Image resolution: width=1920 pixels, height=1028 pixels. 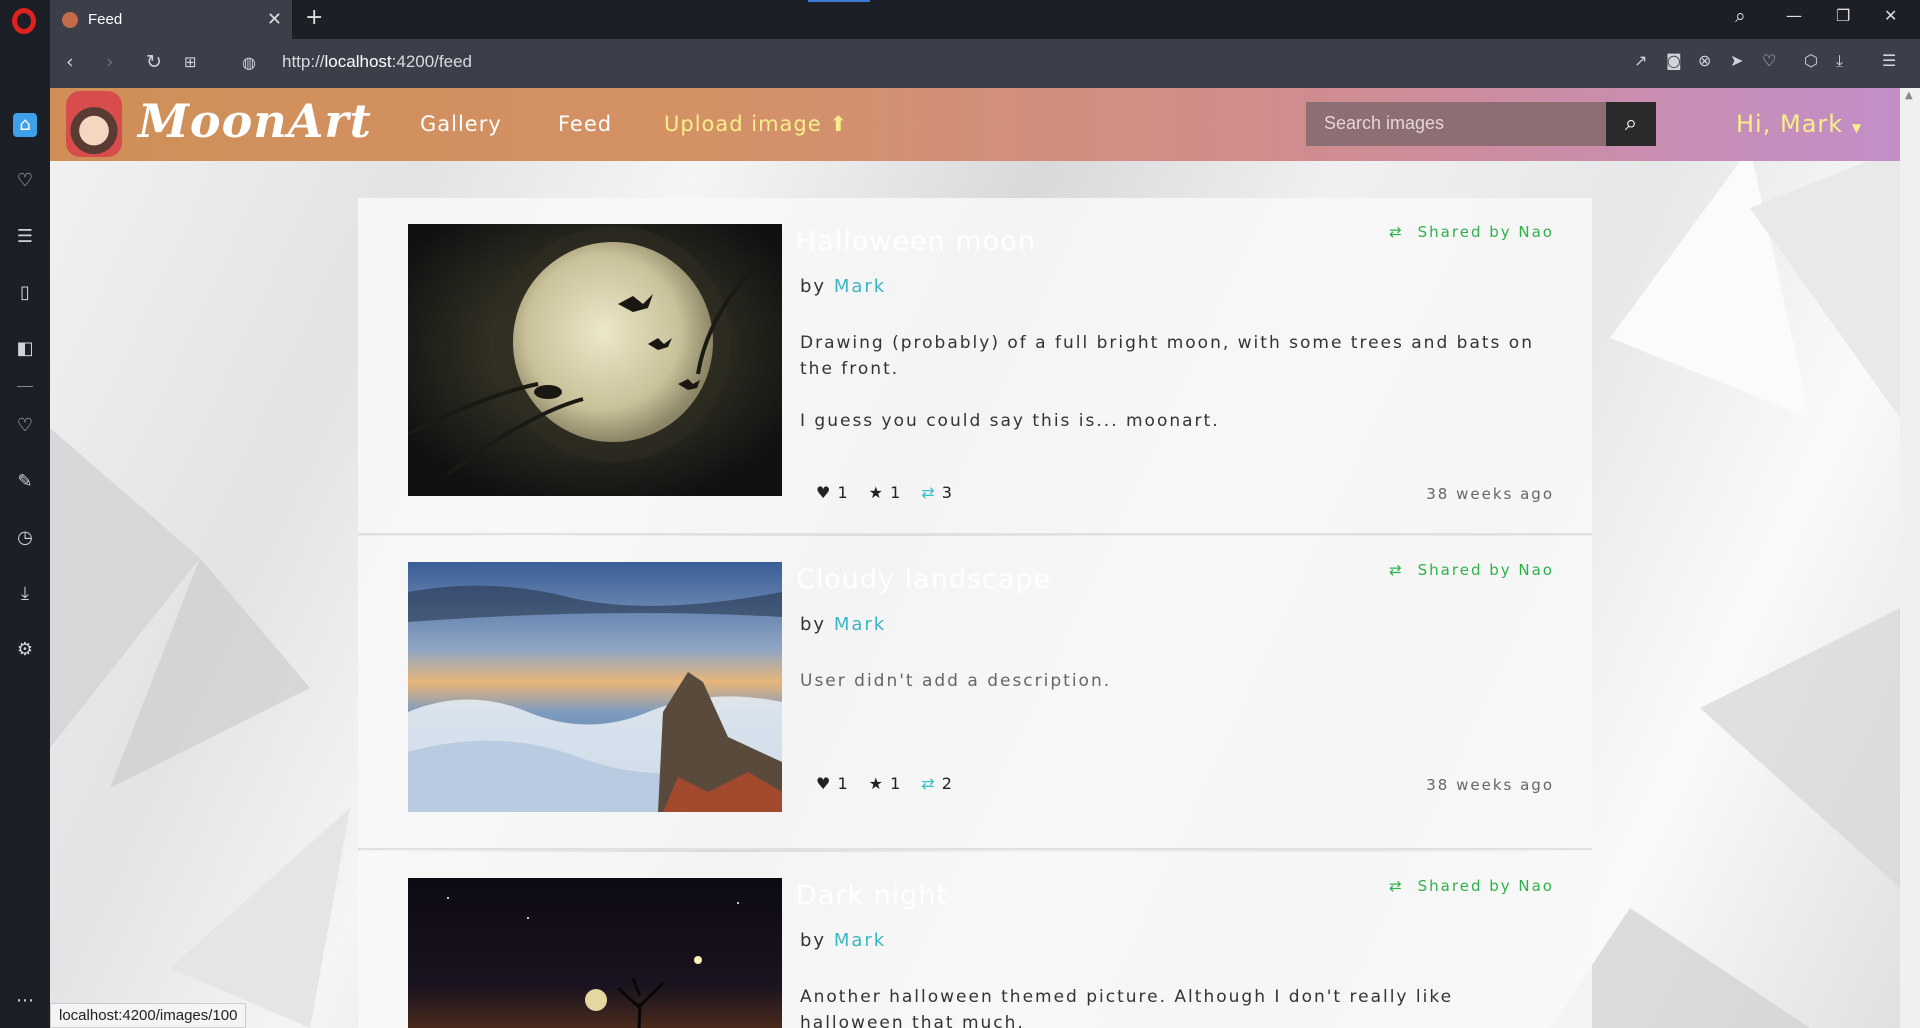 What do you see at coordinates (1843, 15) in the screenshot?
I see `restore-icon: ❐` at bounding box center [1843, 15].